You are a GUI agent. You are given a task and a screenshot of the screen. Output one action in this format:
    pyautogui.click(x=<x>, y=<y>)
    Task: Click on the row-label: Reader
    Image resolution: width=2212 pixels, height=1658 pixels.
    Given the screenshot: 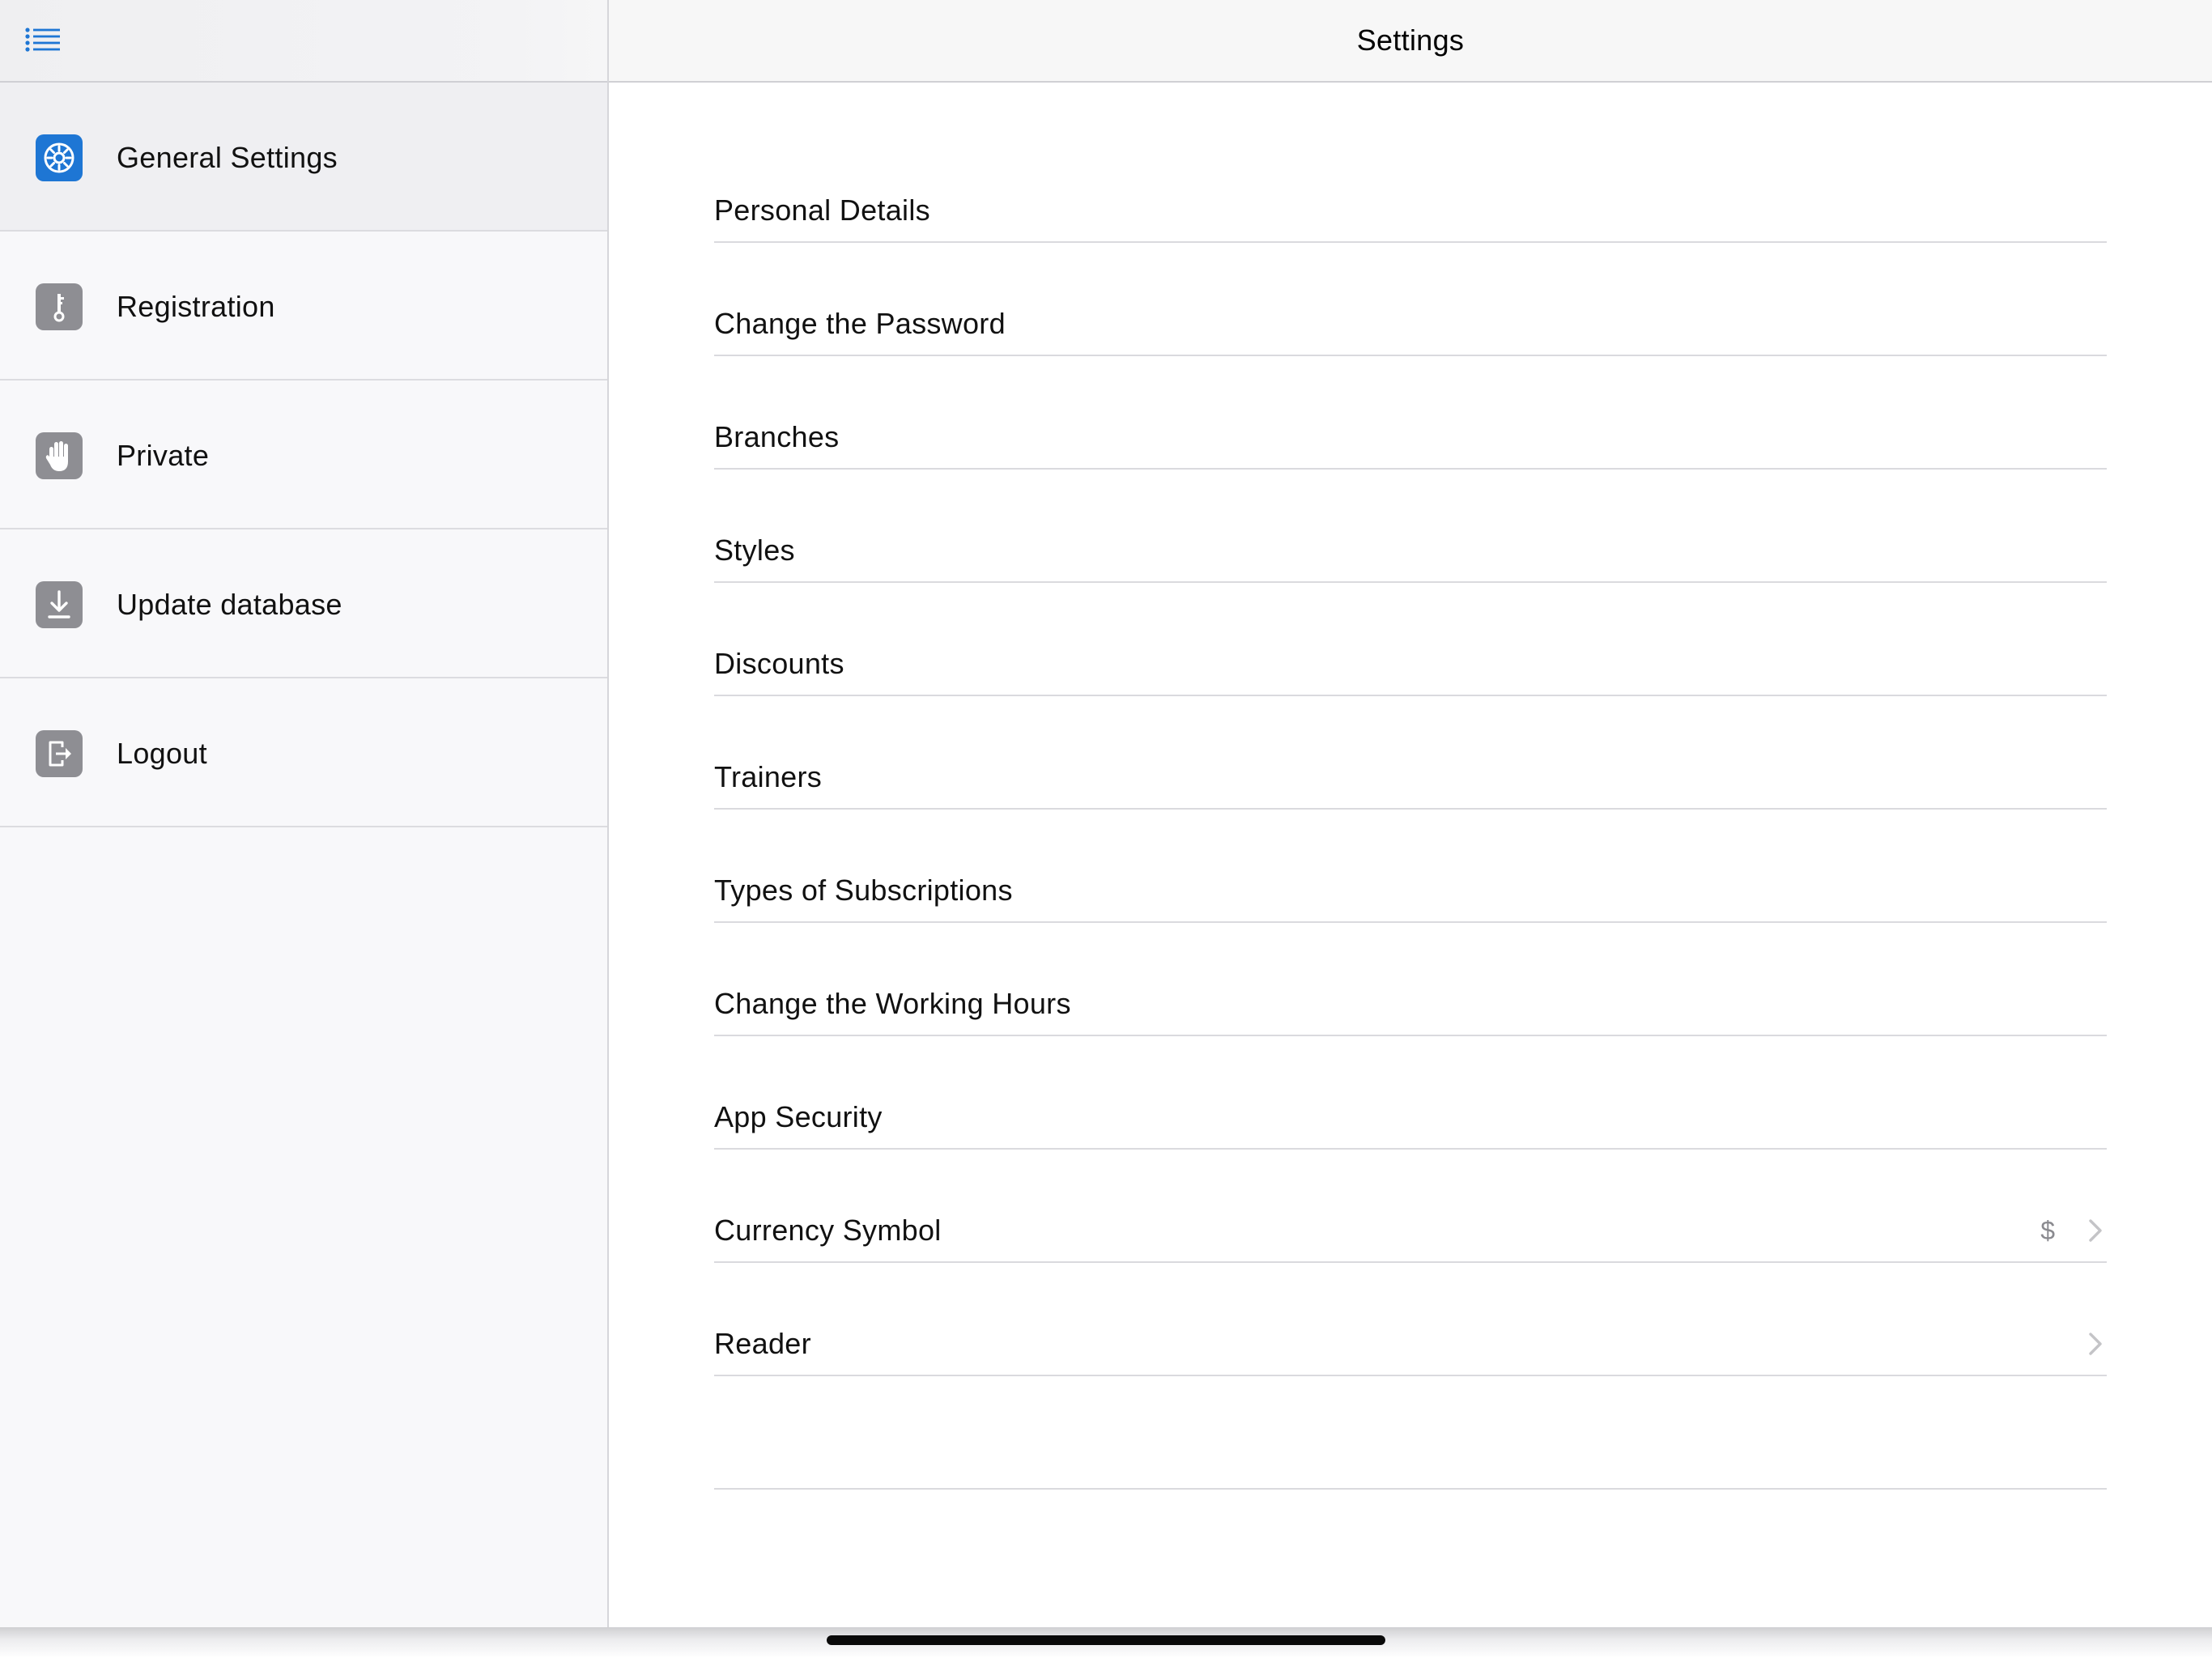 What is the action you would take?
    pyautogui.click(x=762, y=1343)
    